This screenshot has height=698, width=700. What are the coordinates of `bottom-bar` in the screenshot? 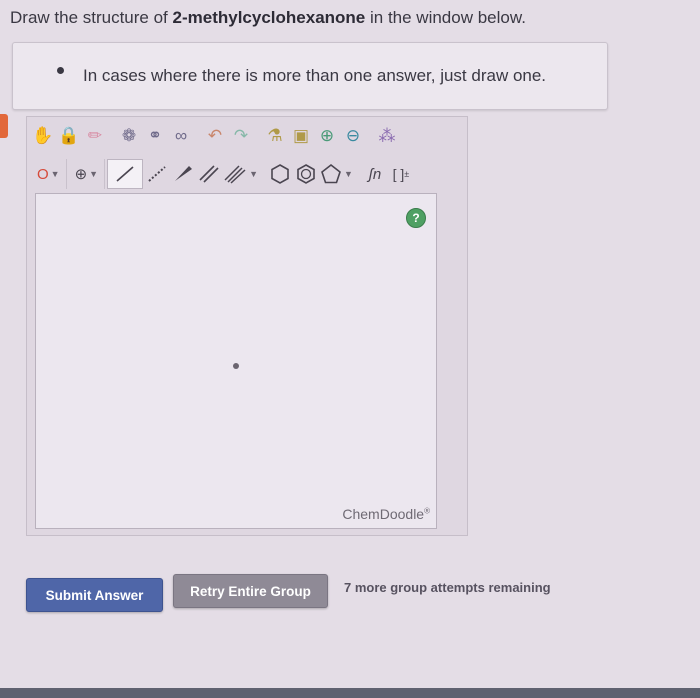 It's located at (350, 693).